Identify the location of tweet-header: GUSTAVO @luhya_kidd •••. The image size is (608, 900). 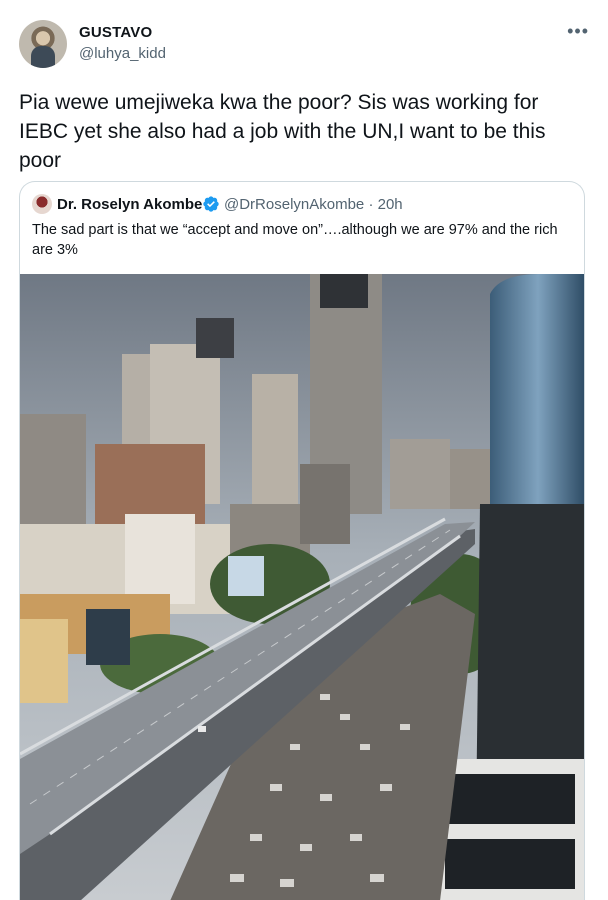
(304, 44).